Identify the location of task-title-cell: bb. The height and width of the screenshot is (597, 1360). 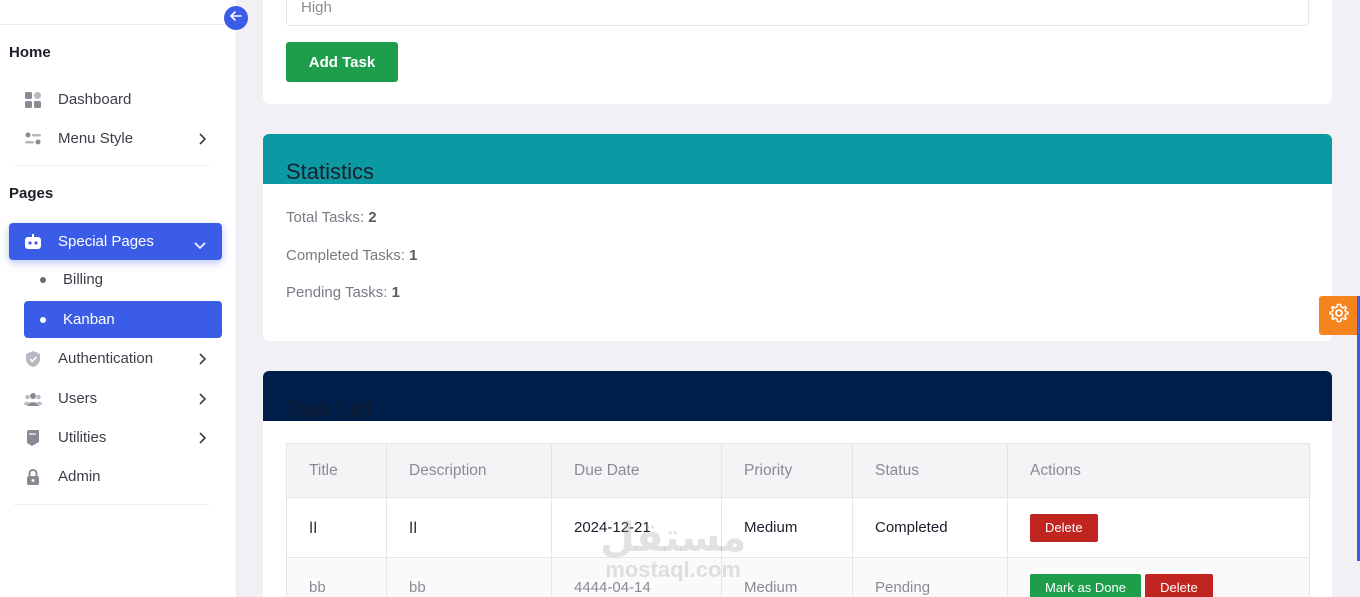
(336, 577).